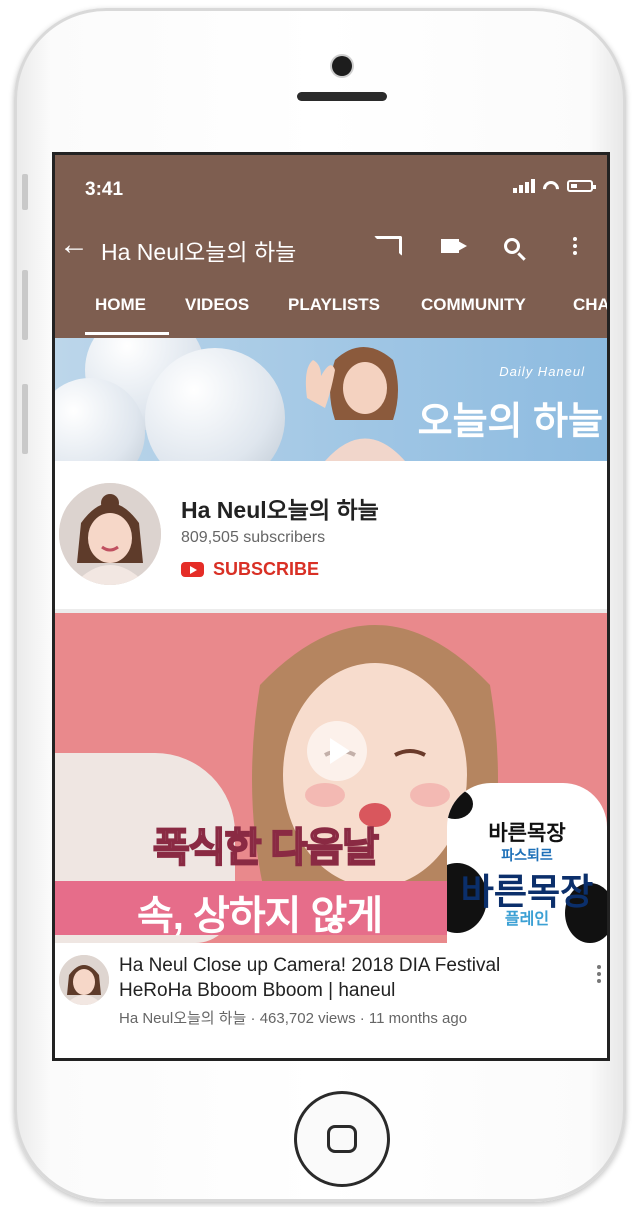  I want to click on search-icon, so click(512, 246).